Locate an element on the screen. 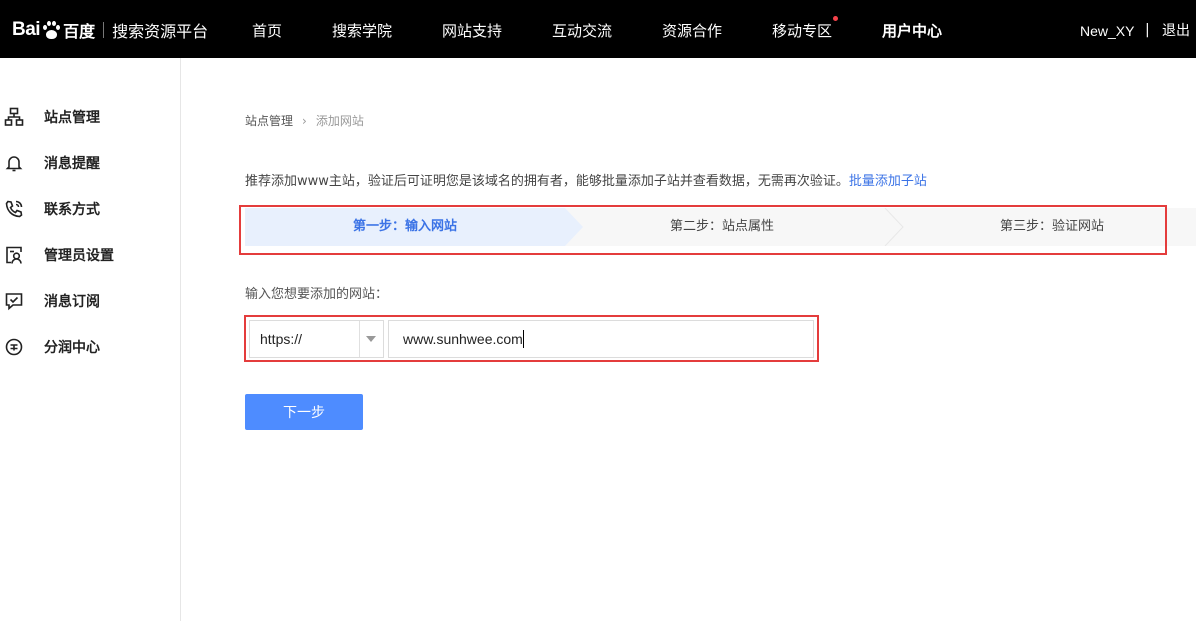 The image size is (1196, 621). phone-icon is located at coordinates (14, 209).